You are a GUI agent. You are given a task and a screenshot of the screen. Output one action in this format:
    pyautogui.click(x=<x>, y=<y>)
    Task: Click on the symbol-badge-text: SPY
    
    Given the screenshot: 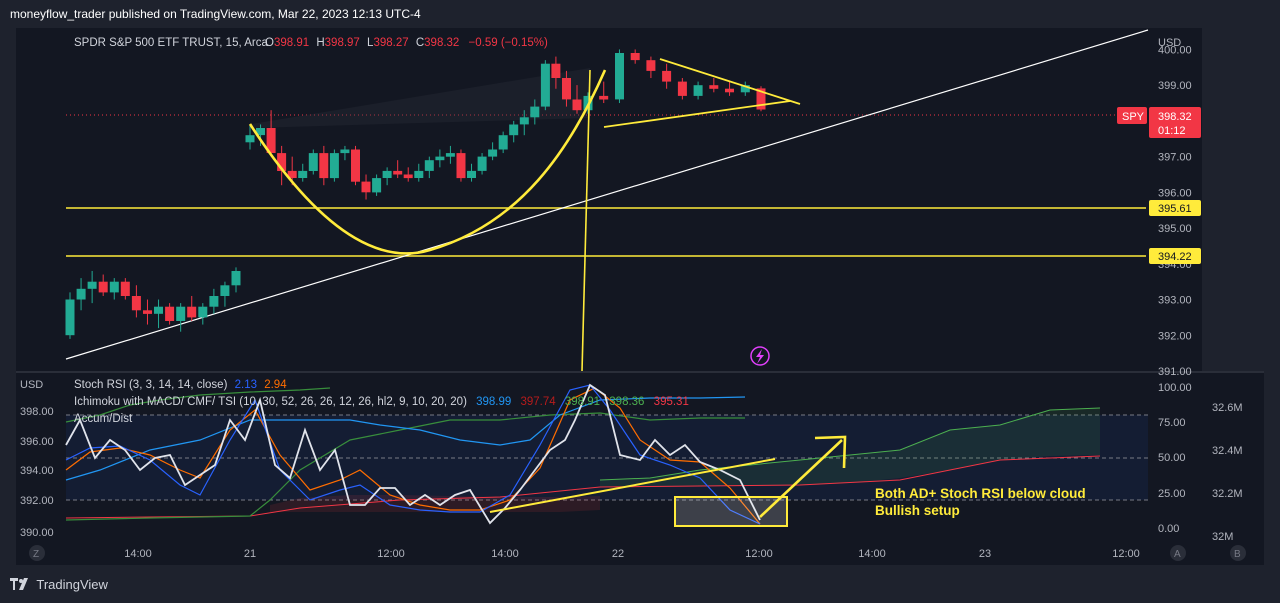 What is the action you would take?
    pyautogui.click(x=1133, y=117)
    